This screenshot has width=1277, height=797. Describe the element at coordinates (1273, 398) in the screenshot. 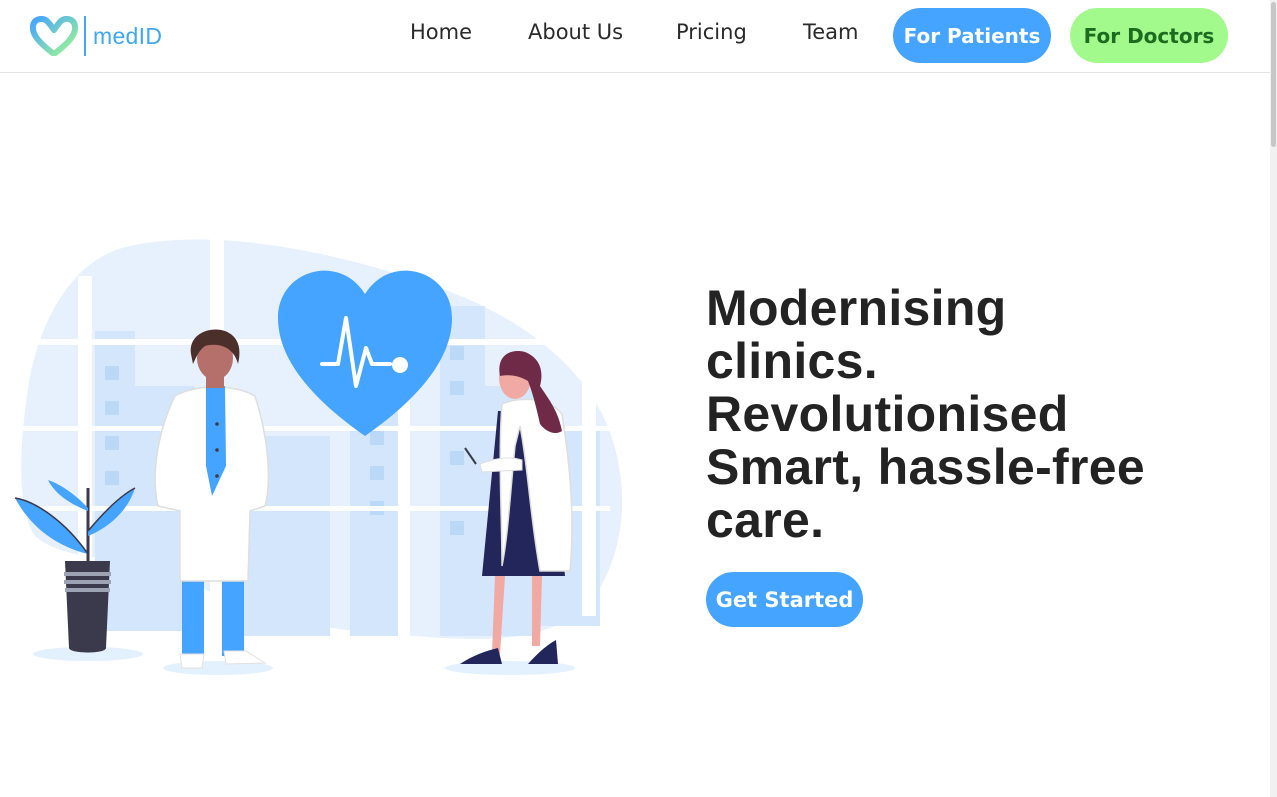

I see `vertical-scrollbar` at that location.